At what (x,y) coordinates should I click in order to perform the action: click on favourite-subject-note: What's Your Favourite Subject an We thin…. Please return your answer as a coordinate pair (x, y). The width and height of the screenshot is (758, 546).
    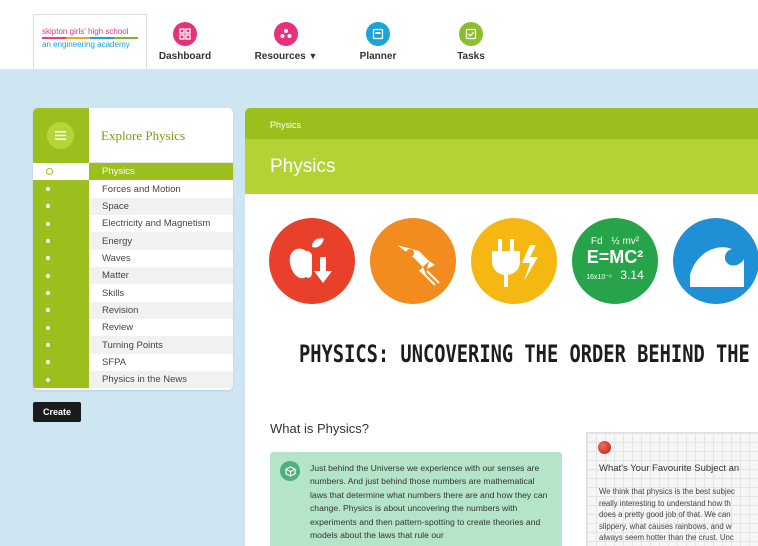
    Looking at the image, I should click on (672, 489).